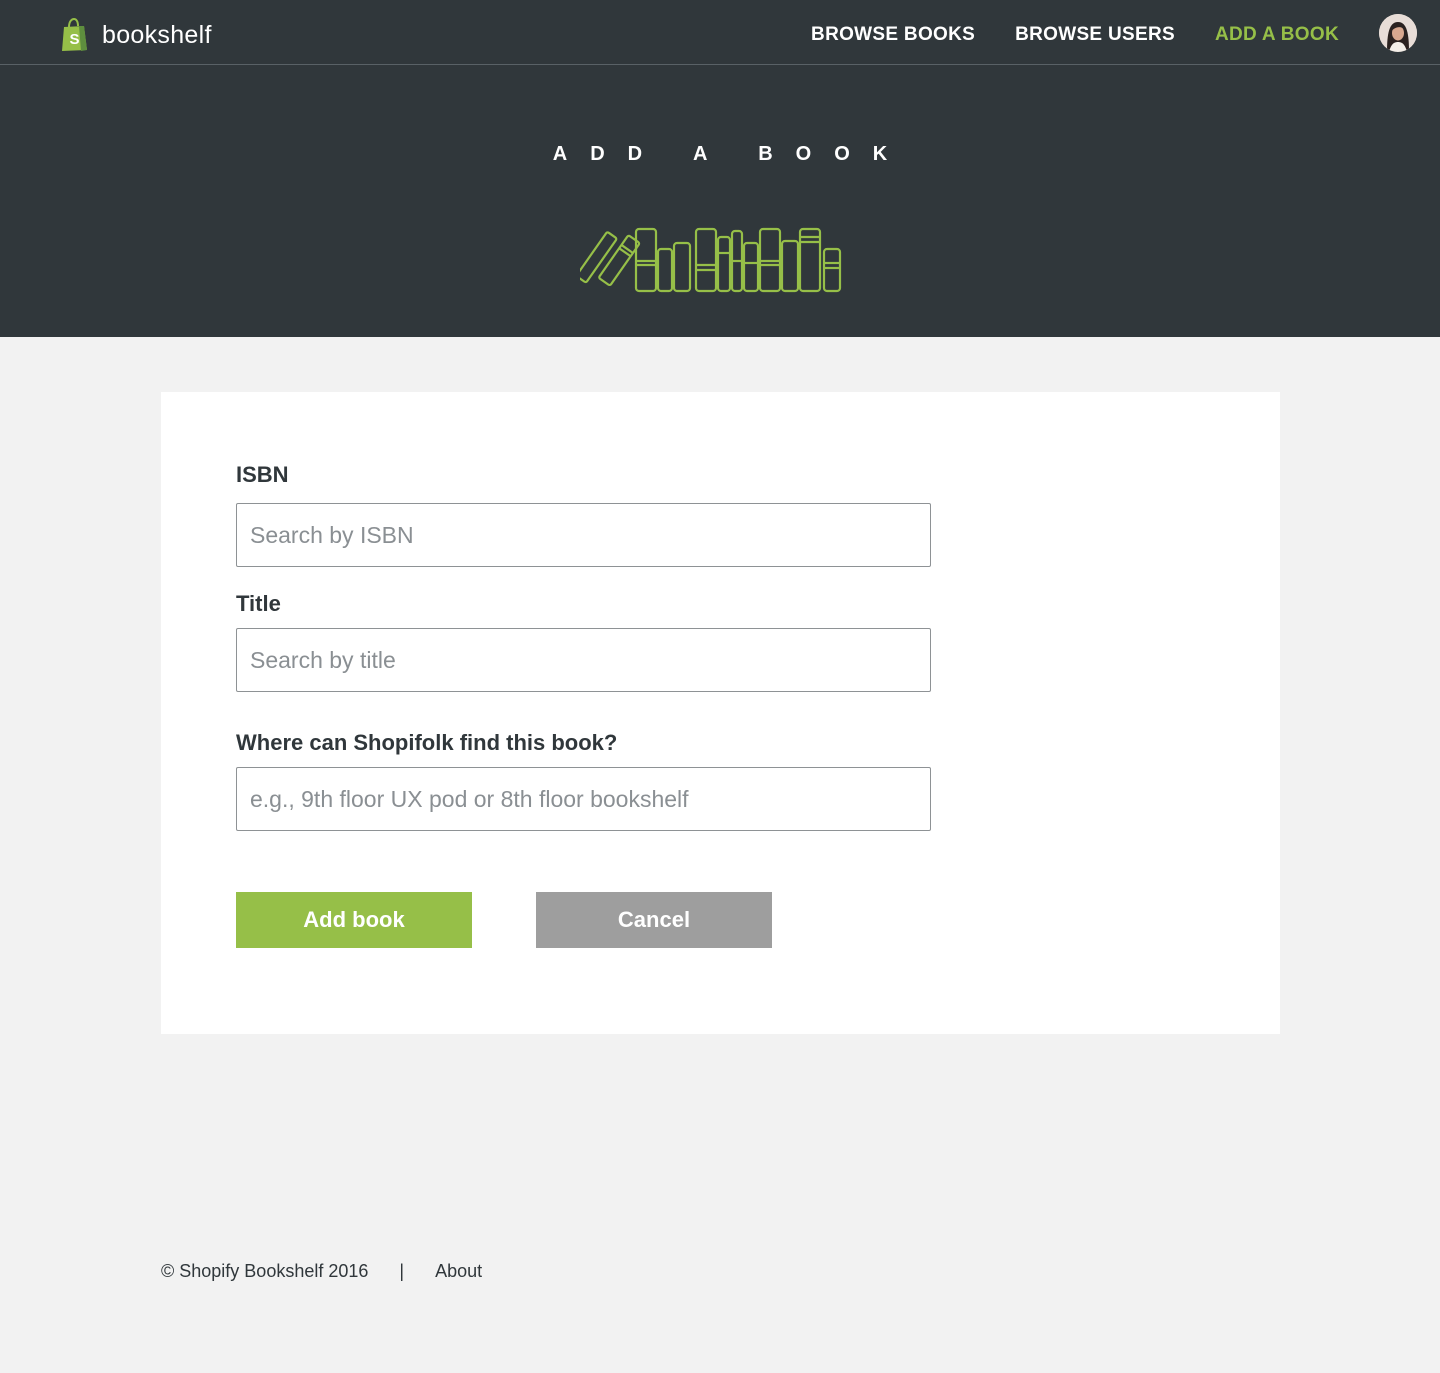  What do you see at coordinates (654, 920) in the screenshot?
I see `cancel-button: Cancel` at bounding box center [654, 920].